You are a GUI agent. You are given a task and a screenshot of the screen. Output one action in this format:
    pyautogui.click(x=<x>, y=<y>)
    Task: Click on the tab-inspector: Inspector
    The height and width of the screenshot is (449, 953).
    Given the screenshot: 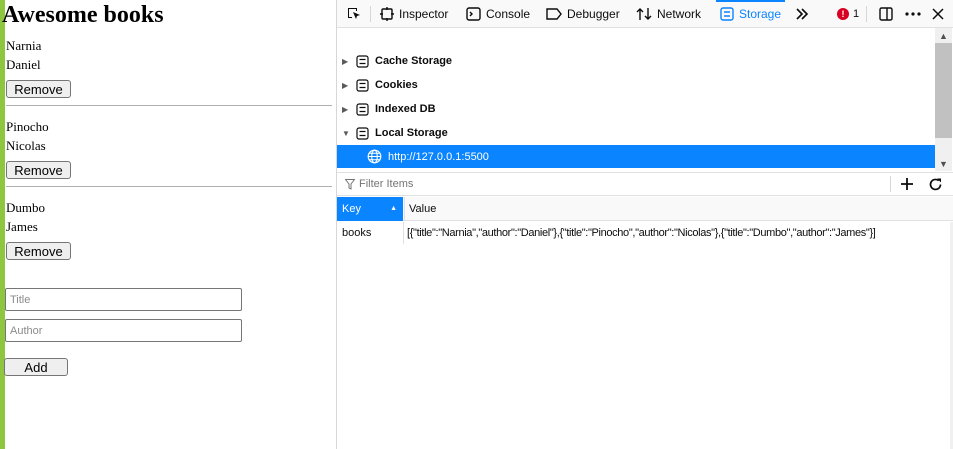 What is the action you would take?
    pyautogui.click(x=414, y=14)
    